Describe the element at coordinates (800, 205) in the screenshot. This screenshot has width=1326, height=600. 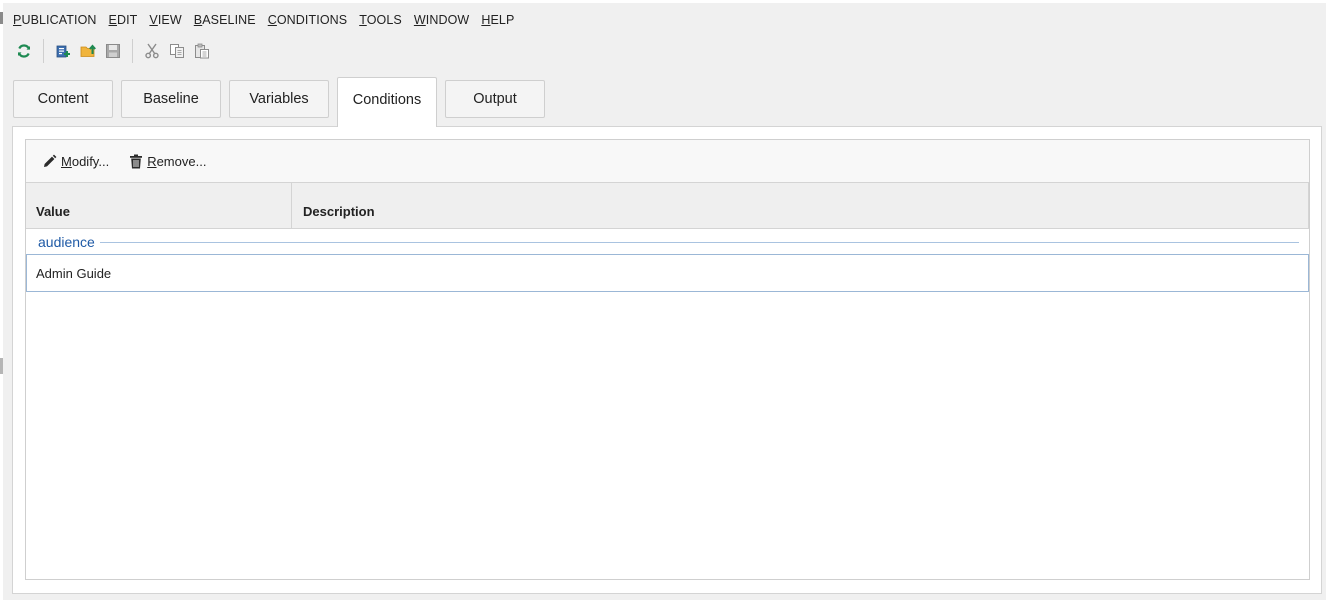
I see `column-header-description: Description` at that location.